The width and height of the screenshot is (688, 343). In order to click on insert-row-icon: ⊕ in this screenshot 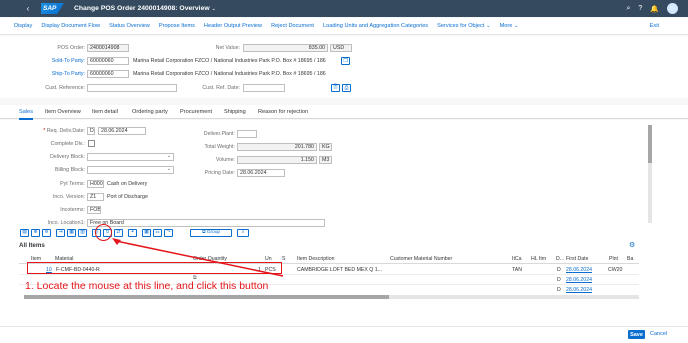, I will do `click(35, 233)`.